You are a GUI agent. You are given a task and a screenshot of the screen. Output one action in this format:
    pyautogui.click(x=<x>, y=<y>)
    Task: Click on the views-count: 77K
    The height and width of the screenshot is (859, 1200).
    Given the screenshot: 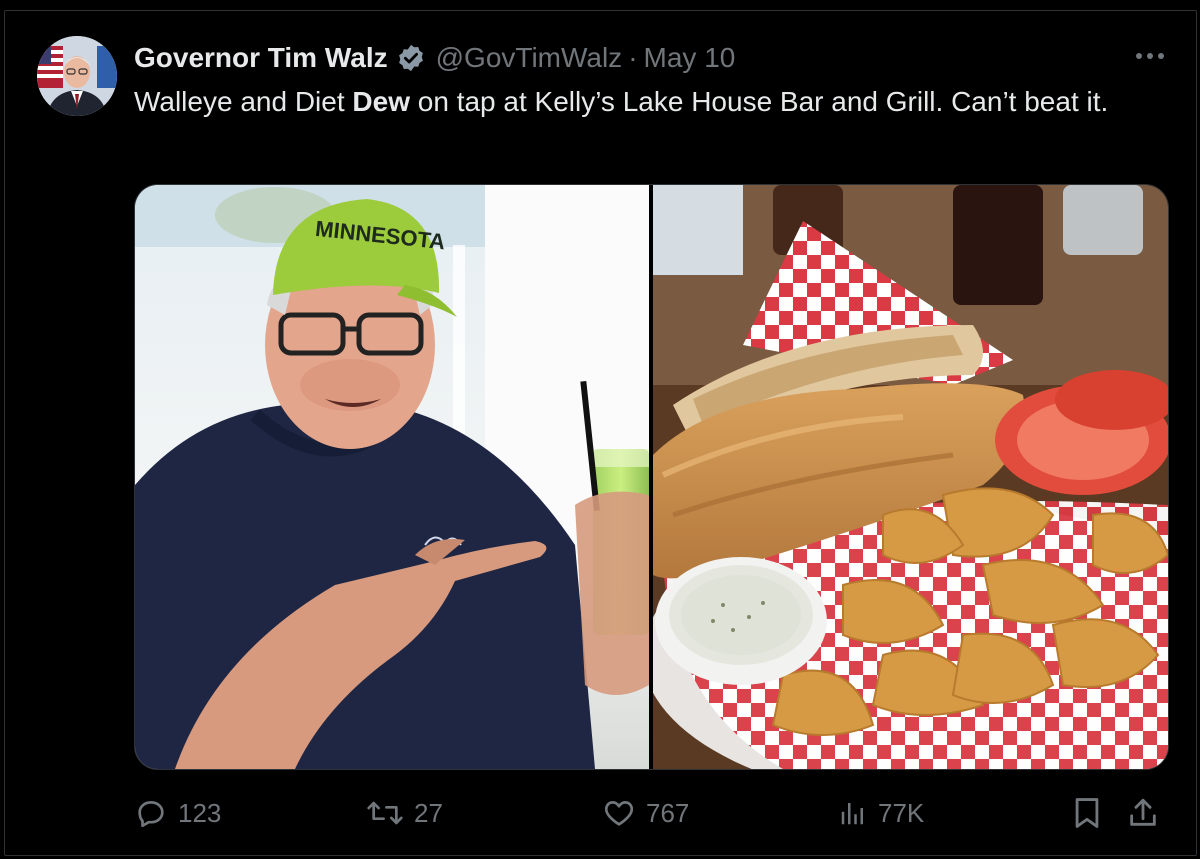 What is the action you would take?
    pyautogui.click(x=901, y=812)
    